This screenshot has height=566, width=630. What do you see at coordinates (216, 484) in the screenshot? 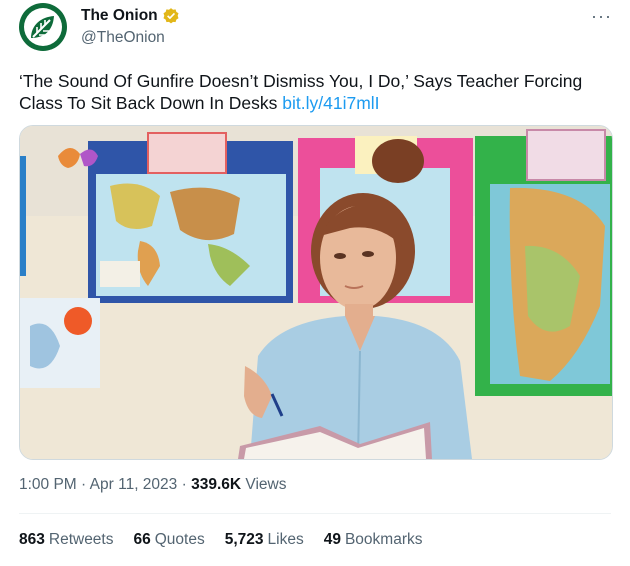
I see `views-count: 339.6K` at bounding box center [216, 484].